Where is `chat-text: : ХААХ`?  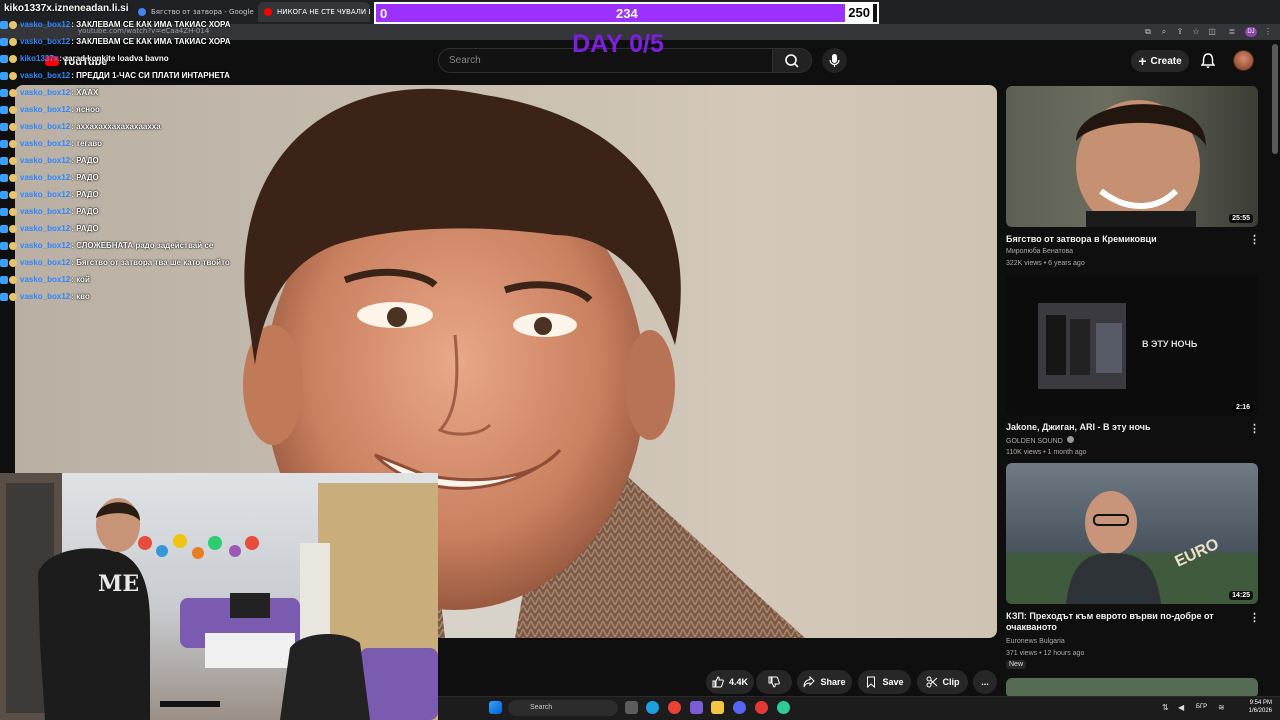
chat-text: : ХААХ is located at coordinates (85, 92).